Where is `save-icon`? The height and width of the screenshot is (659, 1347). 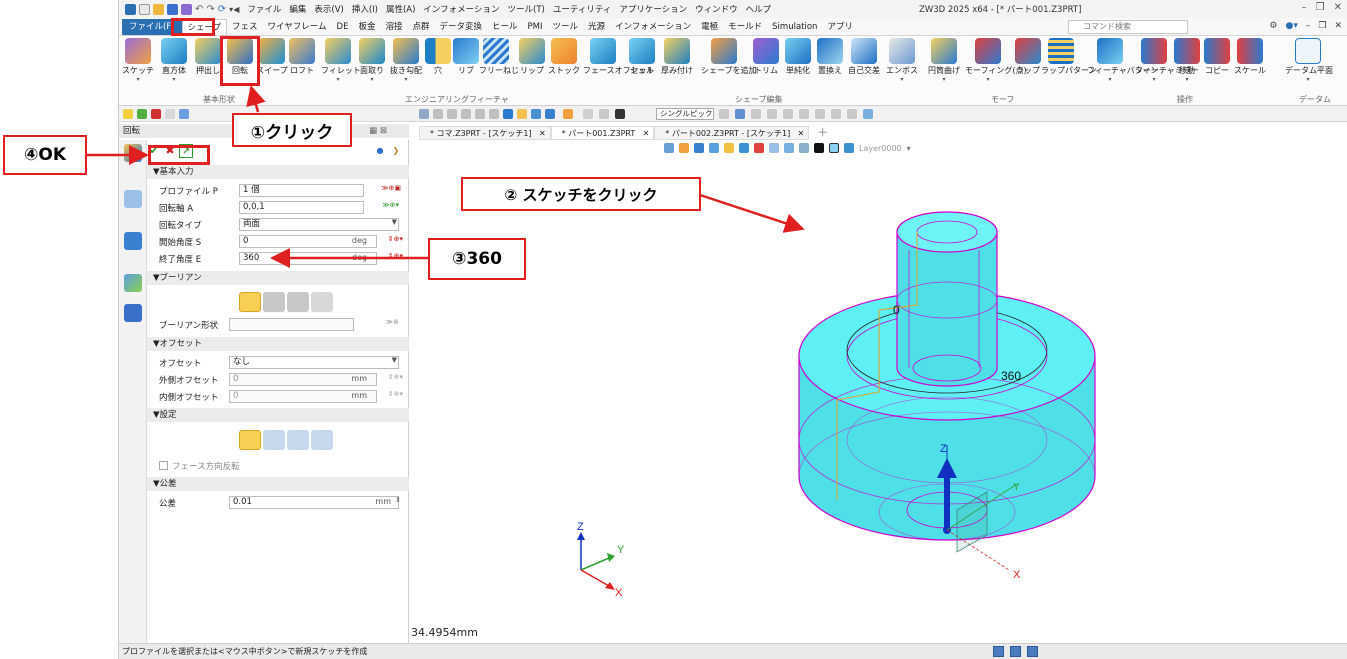
save-icon is located at coordinates (172, 9).